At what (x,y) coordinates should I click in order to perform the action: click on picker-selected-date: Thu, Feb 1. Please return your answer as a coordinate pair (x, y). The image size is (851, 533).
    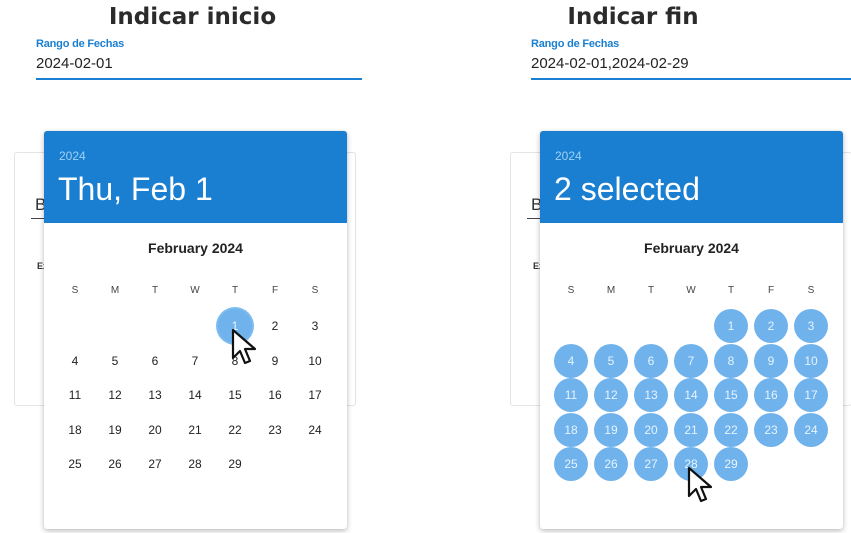
    Looking at the image, I should click on (135, 189).